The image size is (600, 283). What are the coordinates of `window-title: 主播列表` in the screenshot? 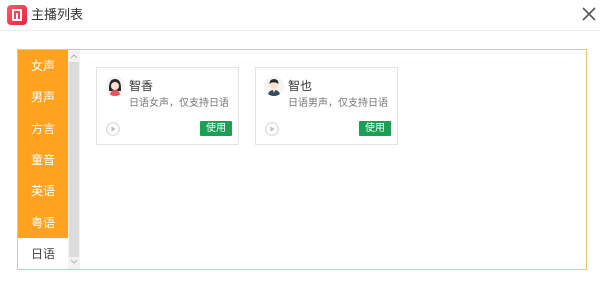 It's located at (57, 15).